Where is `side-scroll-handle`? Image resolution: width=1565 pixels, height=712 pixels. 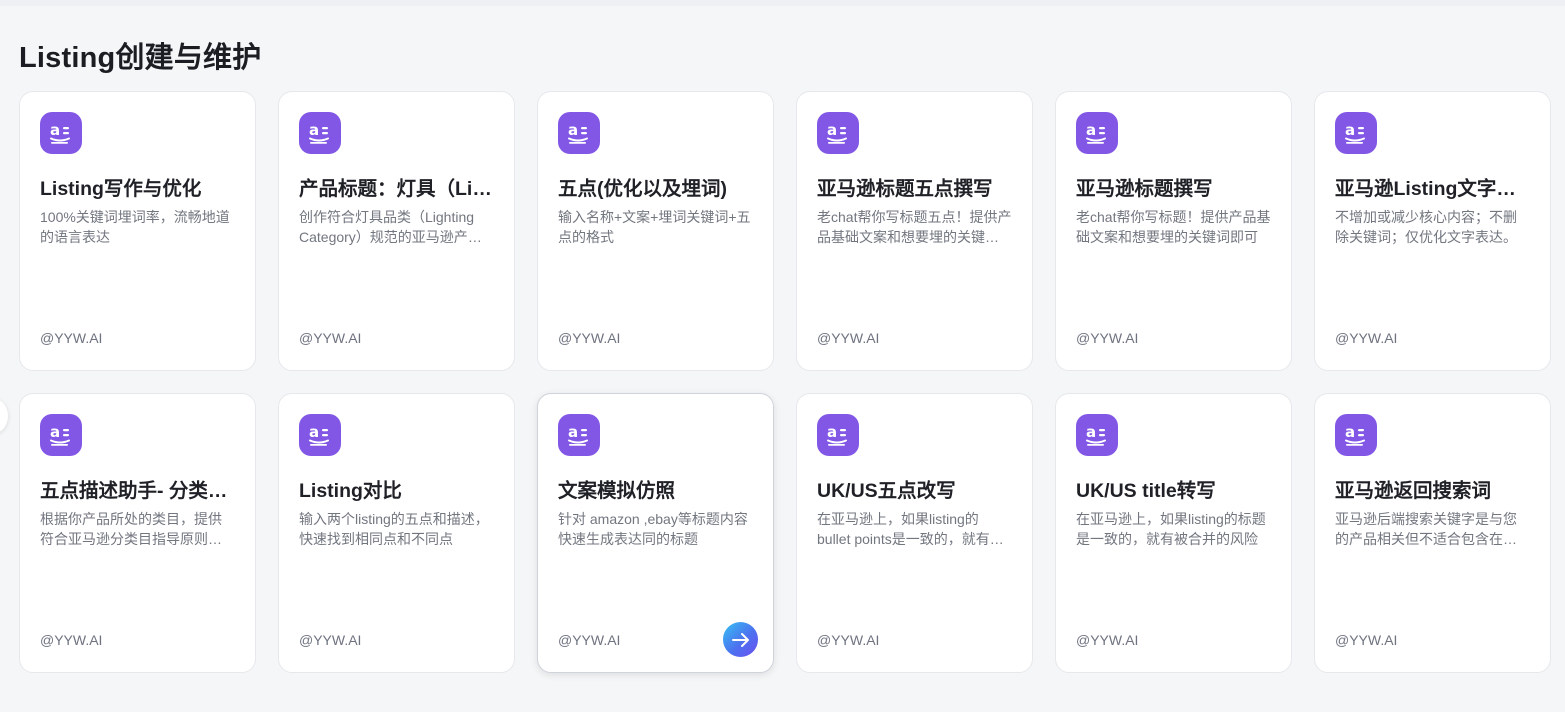
side-scroll-handle is located at coordinates (4, 416).